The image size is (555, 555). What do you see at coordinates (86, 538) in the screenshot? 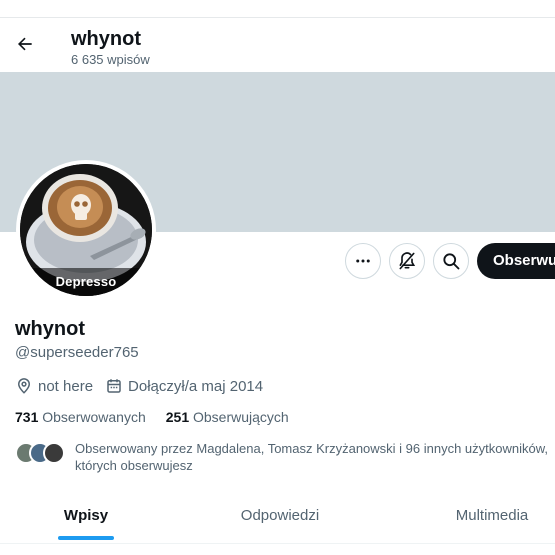
I see `active-tab-indicator` at bounding box center [86, 538].